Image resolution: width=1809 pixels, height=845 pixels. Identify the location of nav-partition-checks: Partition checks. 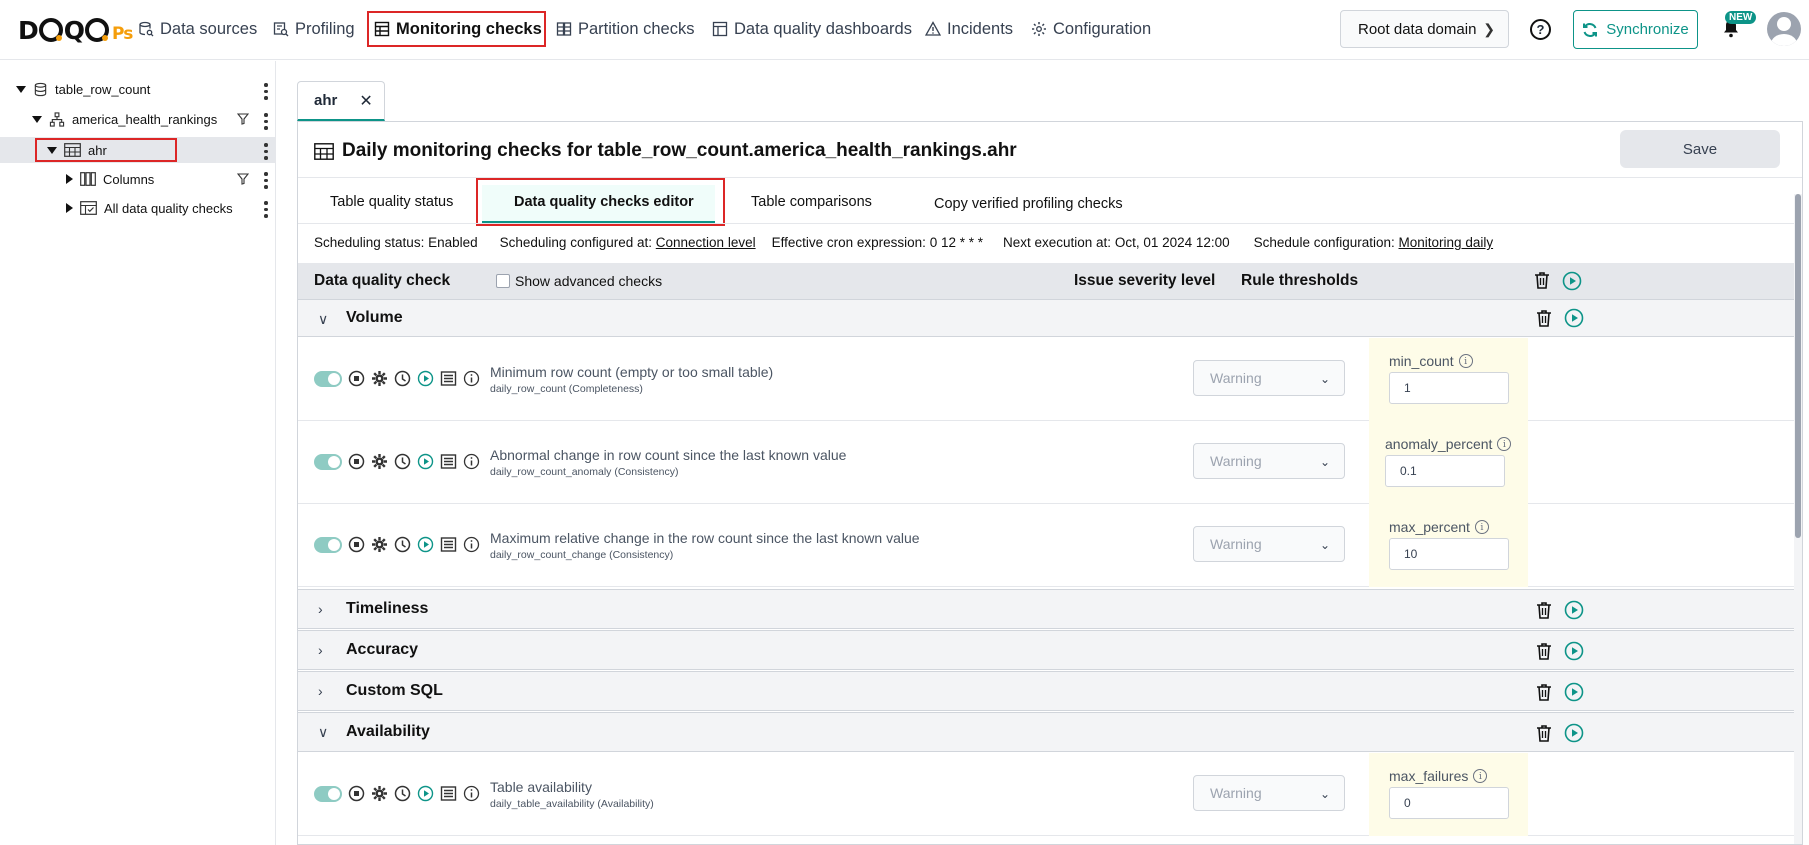
(625, 29).